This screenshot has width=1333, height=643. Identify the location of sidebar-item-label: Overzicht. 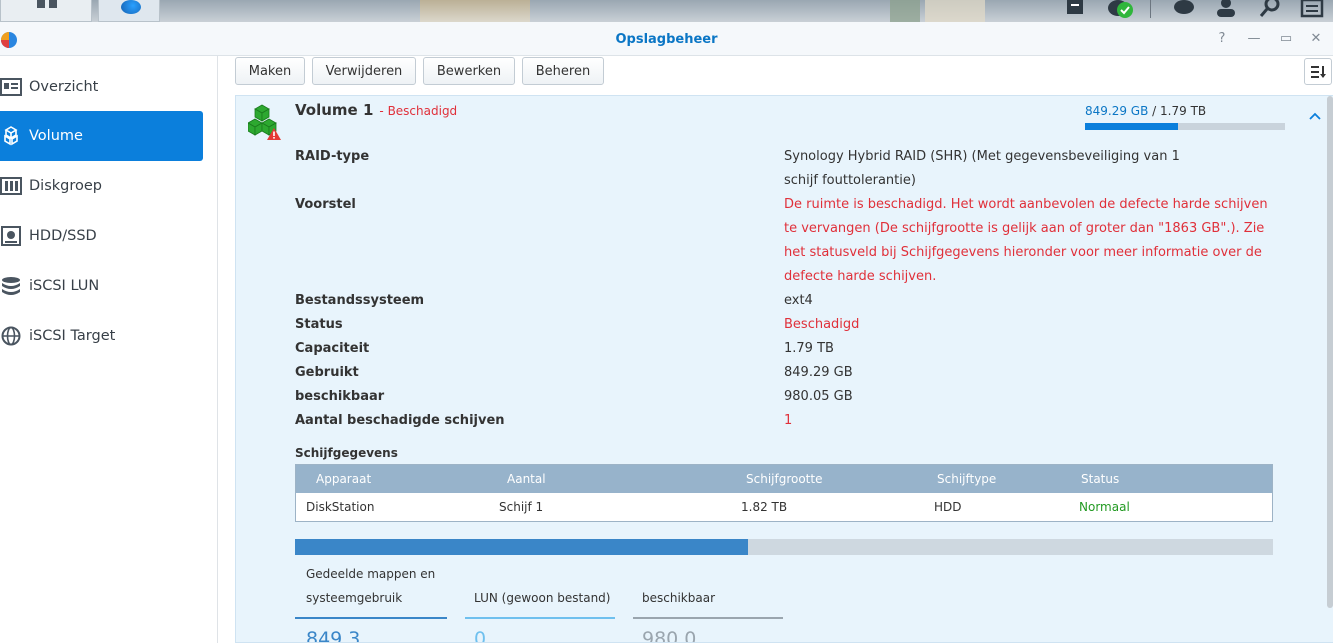
(64, 87).